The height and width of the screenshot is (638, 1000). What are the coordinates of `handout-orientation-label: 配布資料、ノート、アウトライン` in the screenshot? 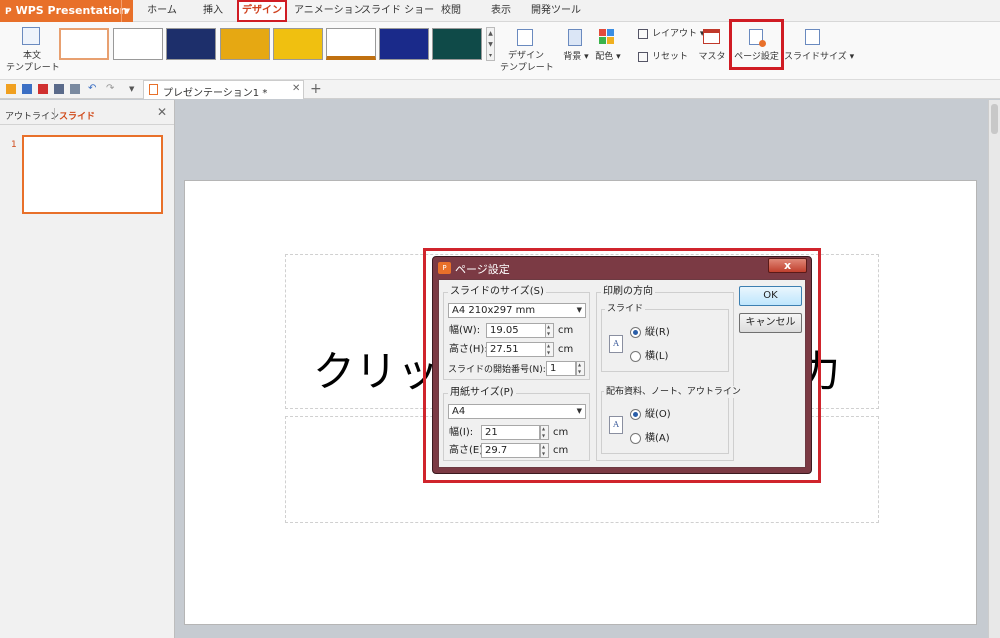 It's located at (673, 392).